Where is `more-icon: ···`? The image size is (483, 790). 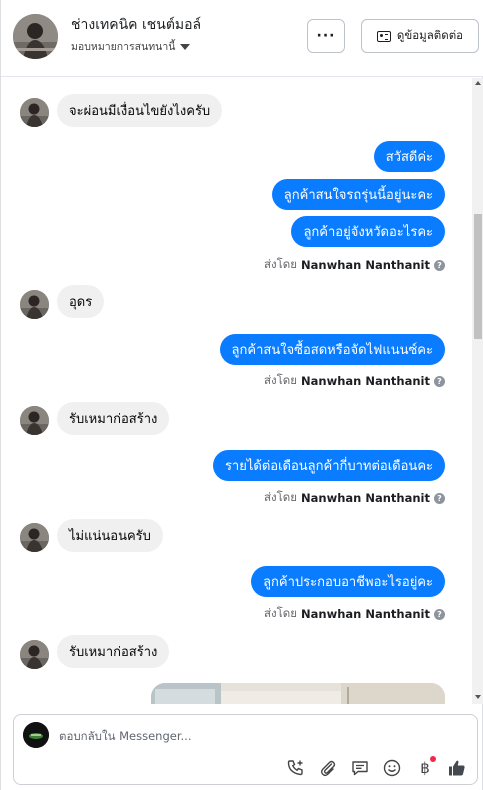 more-icon: ··· is located at coordinates (326, 36).